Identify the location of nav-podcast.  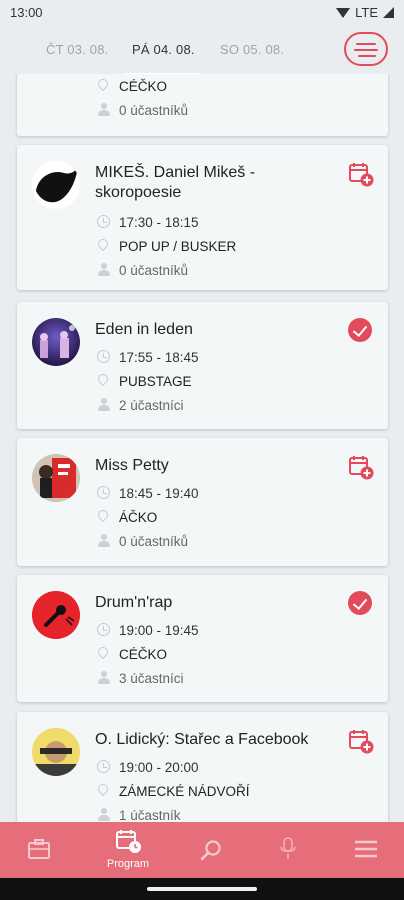
(288, 850).